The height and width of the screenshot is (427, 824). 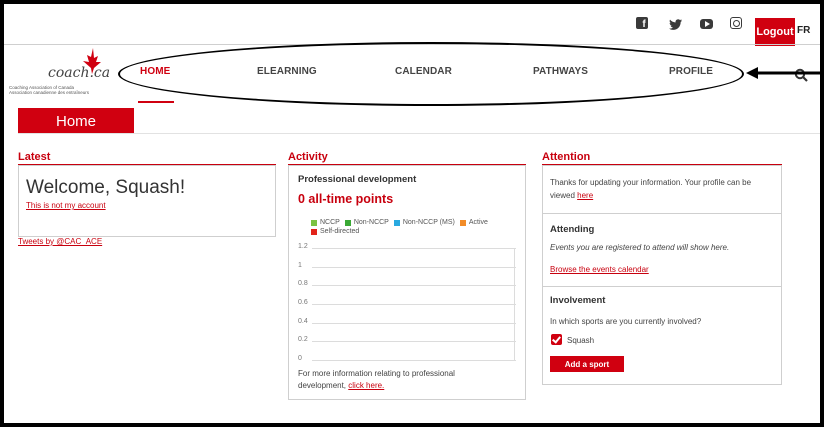 I want to click on profile-updated-text-2: viewed here, so click(x=571, y=195).